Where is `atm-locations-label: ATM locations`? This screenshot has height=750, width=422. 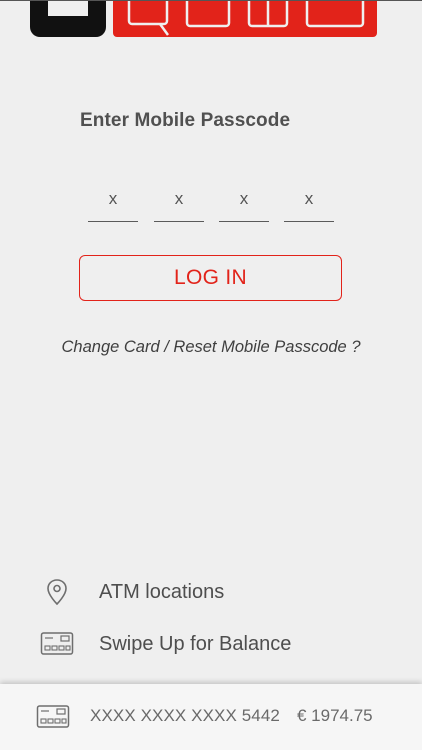 atm-locations-label: ATM locations is located at coordinates (162, 591).